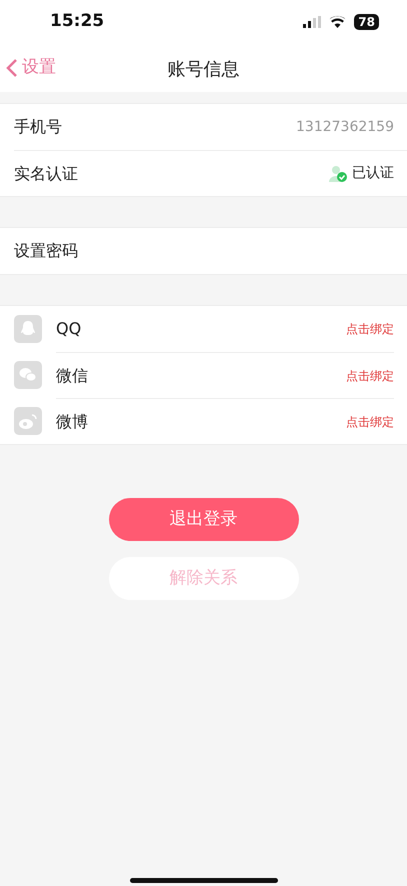  I want to click on signal-icon, so click(312, 22).